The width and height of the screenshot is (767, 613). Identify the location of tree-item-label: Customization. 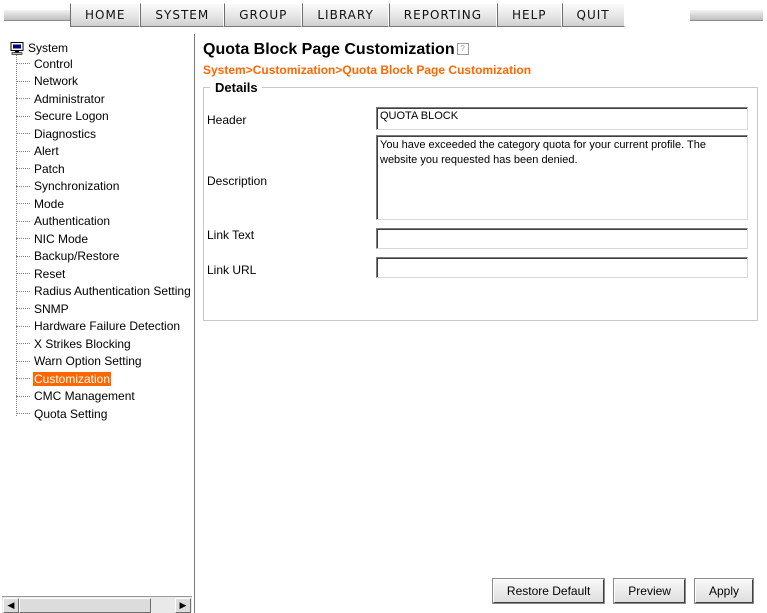
(72, 378).